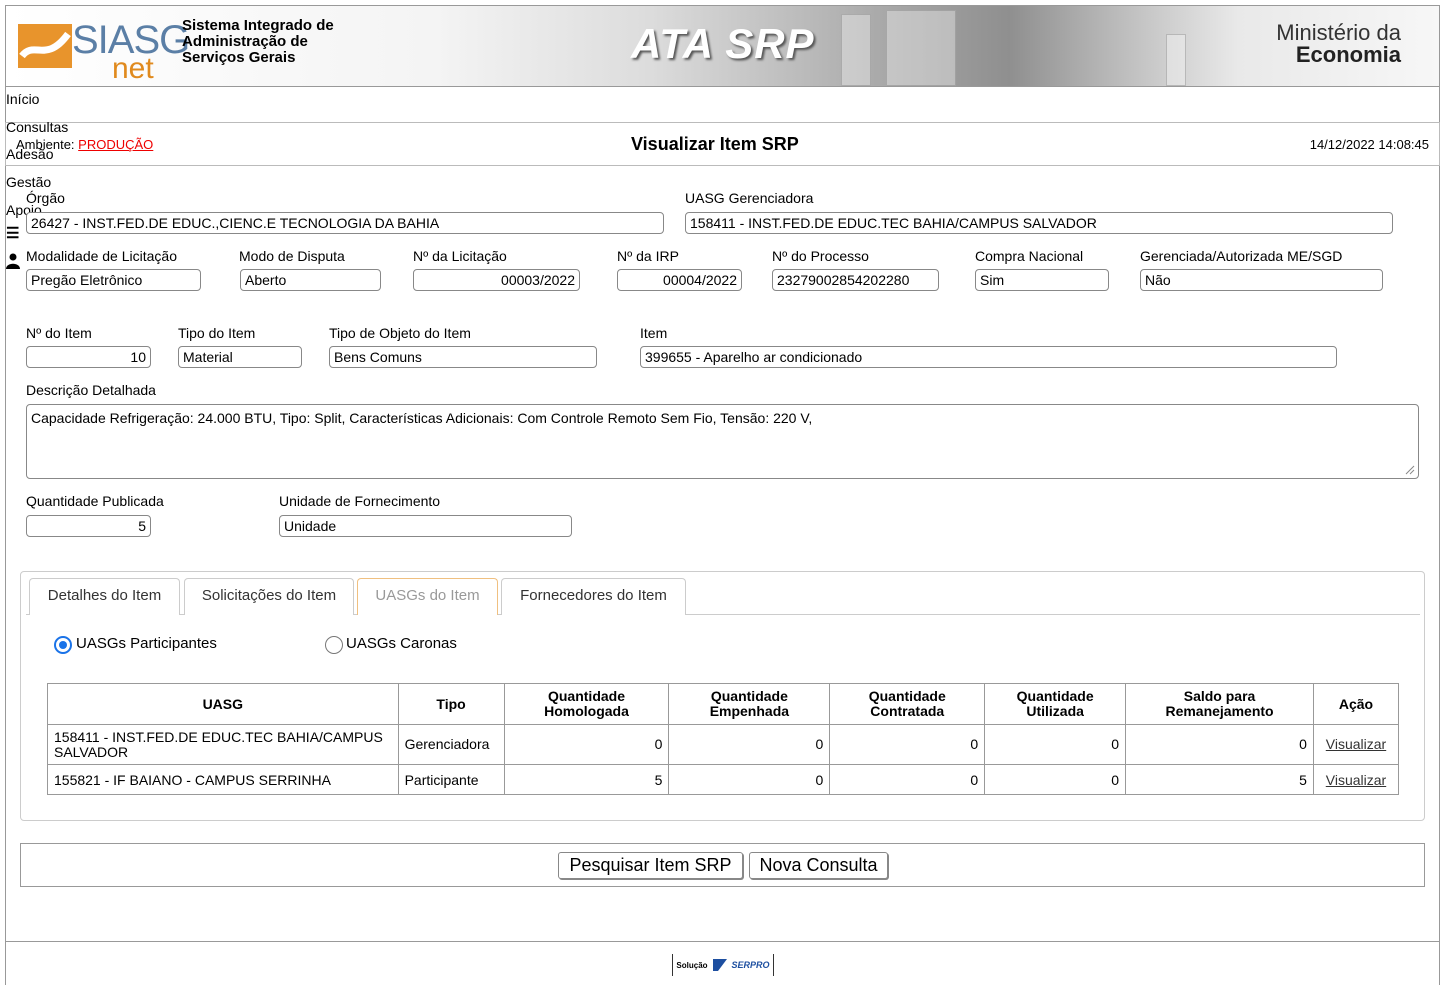 This screenshot has width=1445, height=985. I want to click on num-item-field: 10, so click(88, 357).